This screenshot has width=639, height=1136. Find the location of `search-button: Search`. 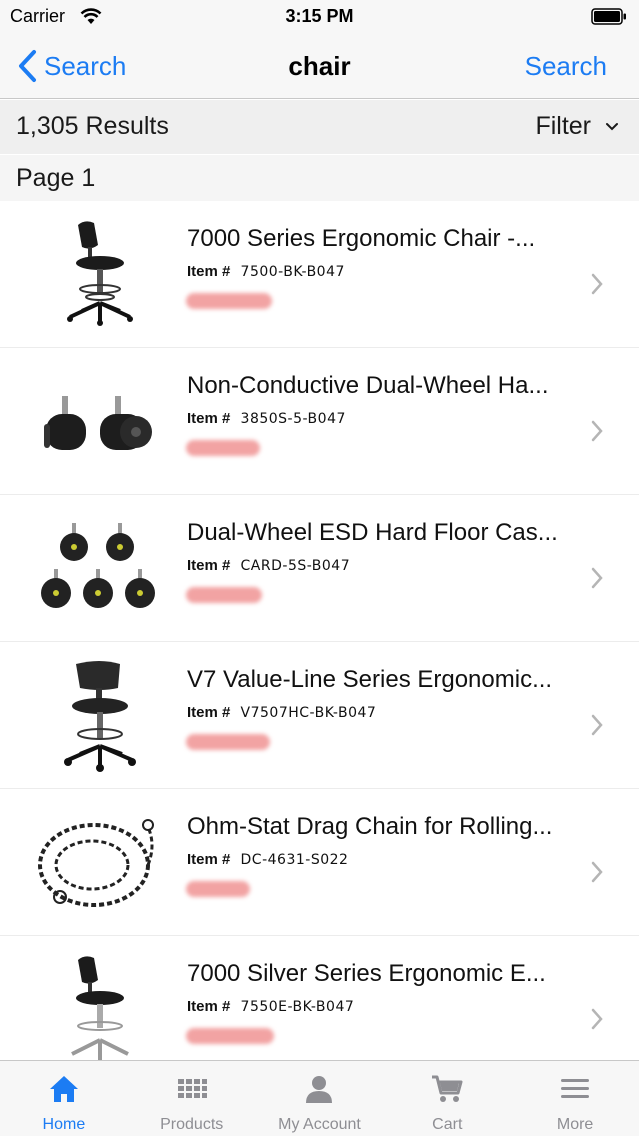

search-button: Search is located at coordinates (566, 66).